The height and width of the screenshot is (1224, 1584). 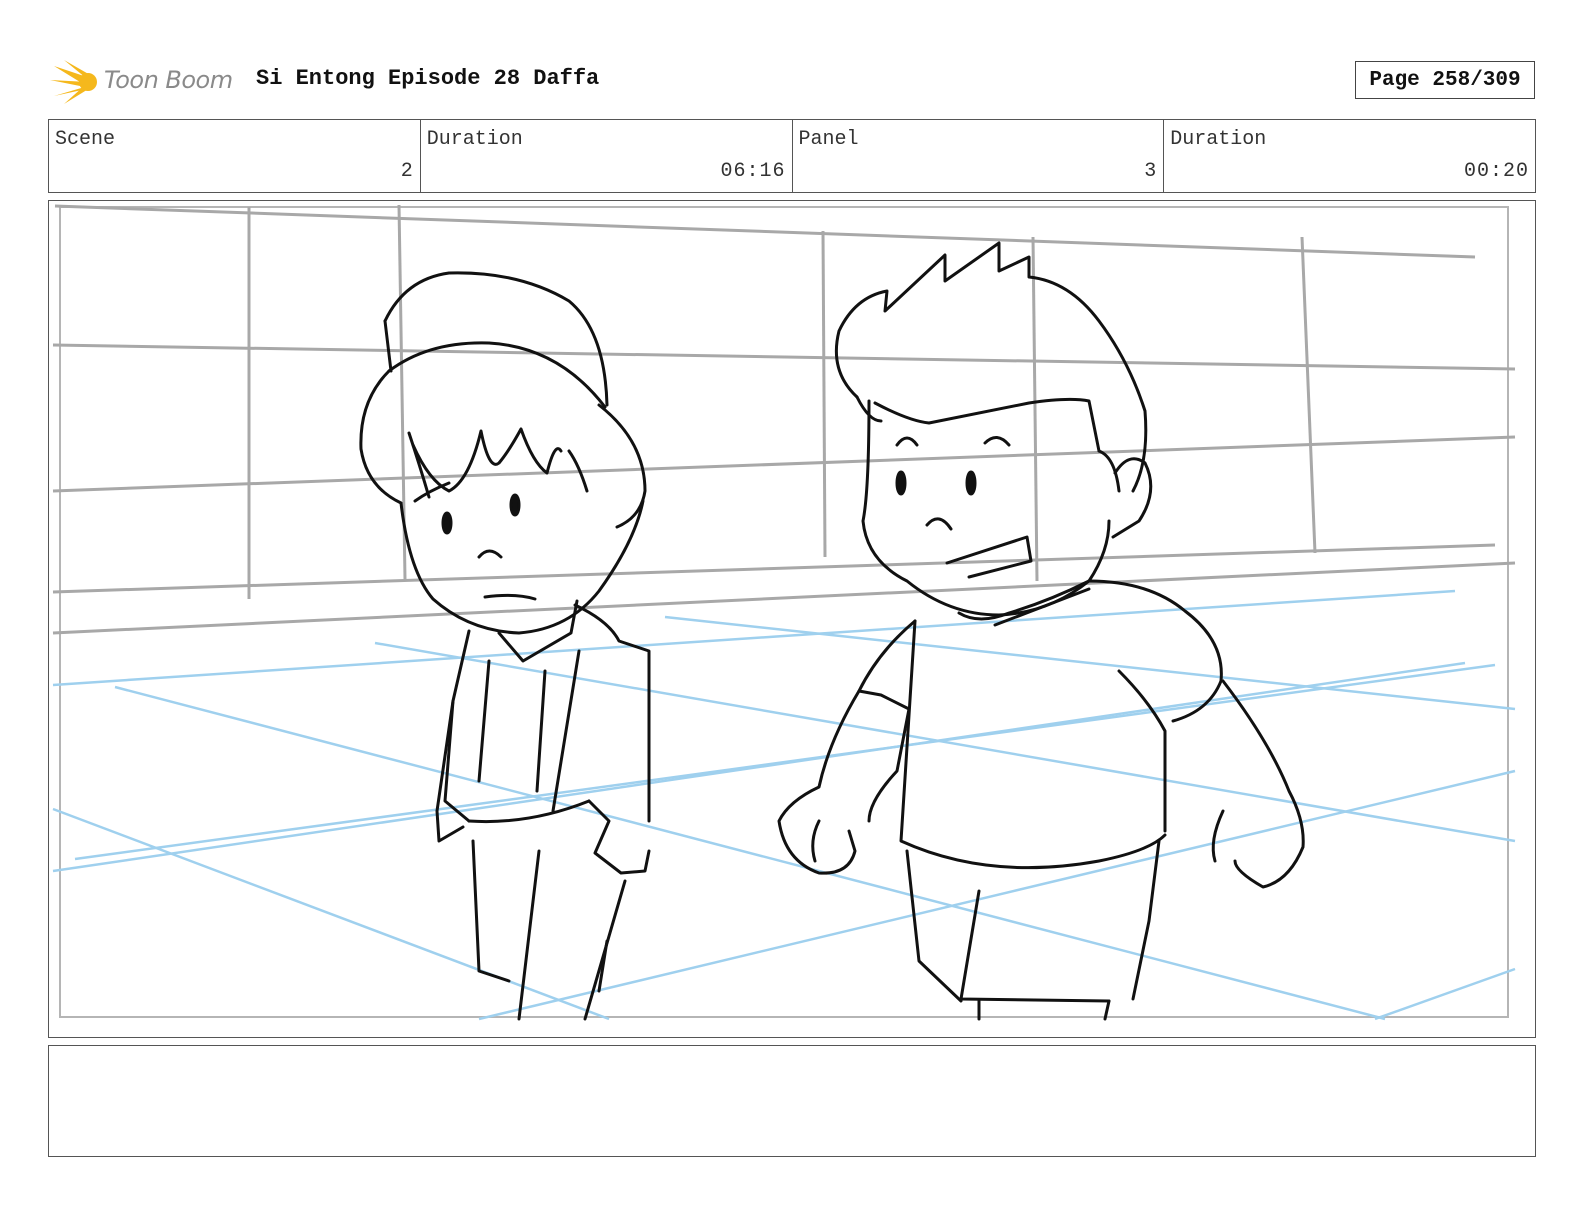 I want to click on scene-duration-value: 06:16, so click(x=753, y=171).